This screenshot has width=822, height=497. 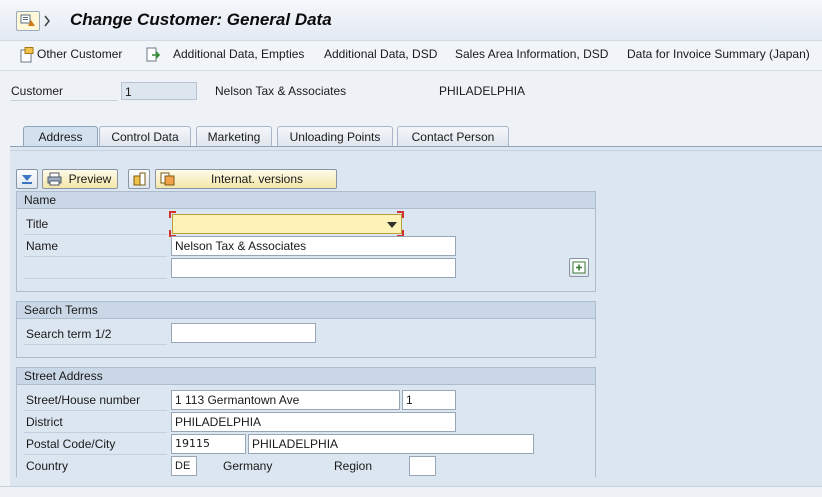 I want to click on internat-versions-button: Internat. versions, so click(x=246, y=179).